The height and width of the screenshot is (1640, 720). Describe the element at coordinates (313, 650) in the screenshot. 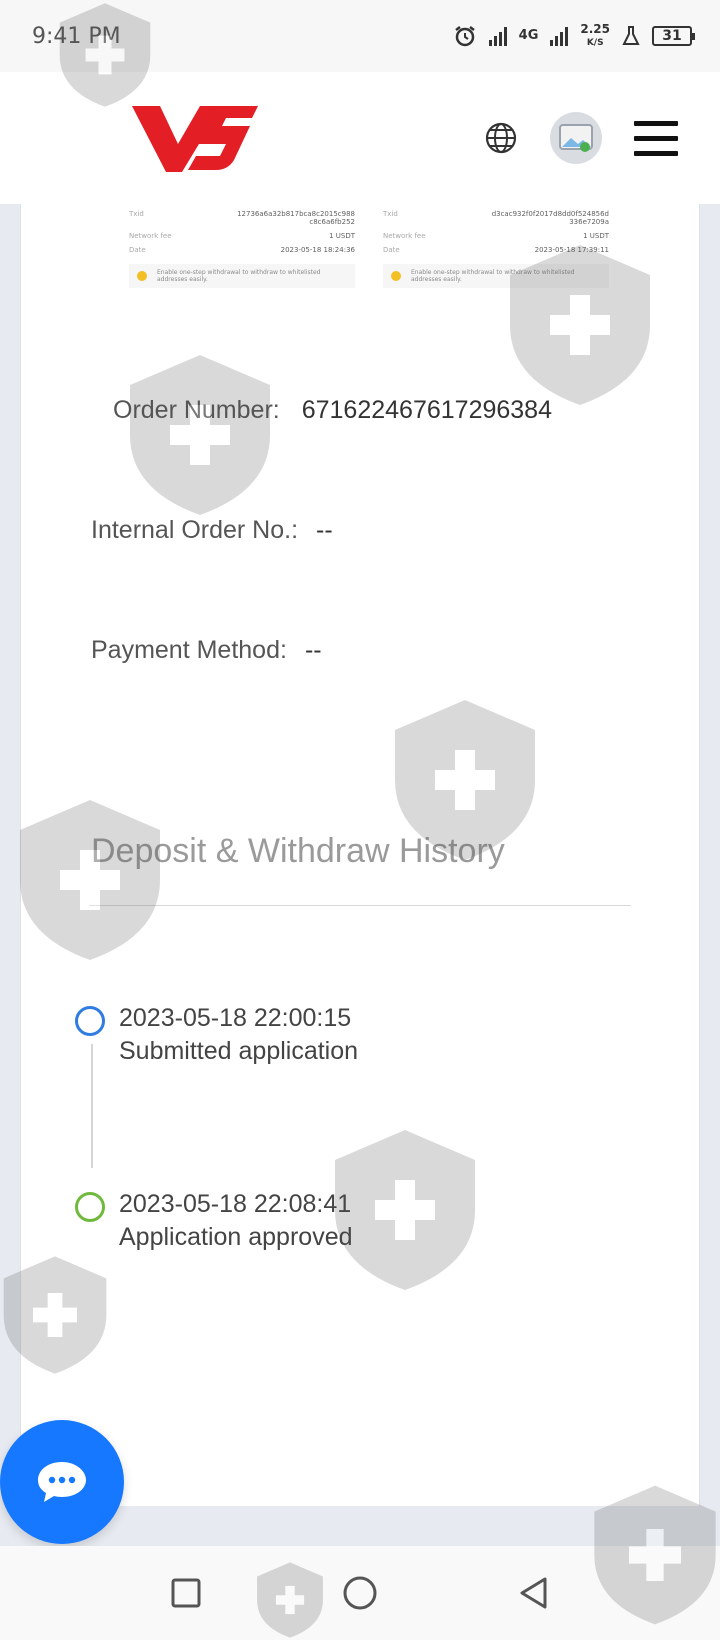

I see `payment-method-value: --` at that location.